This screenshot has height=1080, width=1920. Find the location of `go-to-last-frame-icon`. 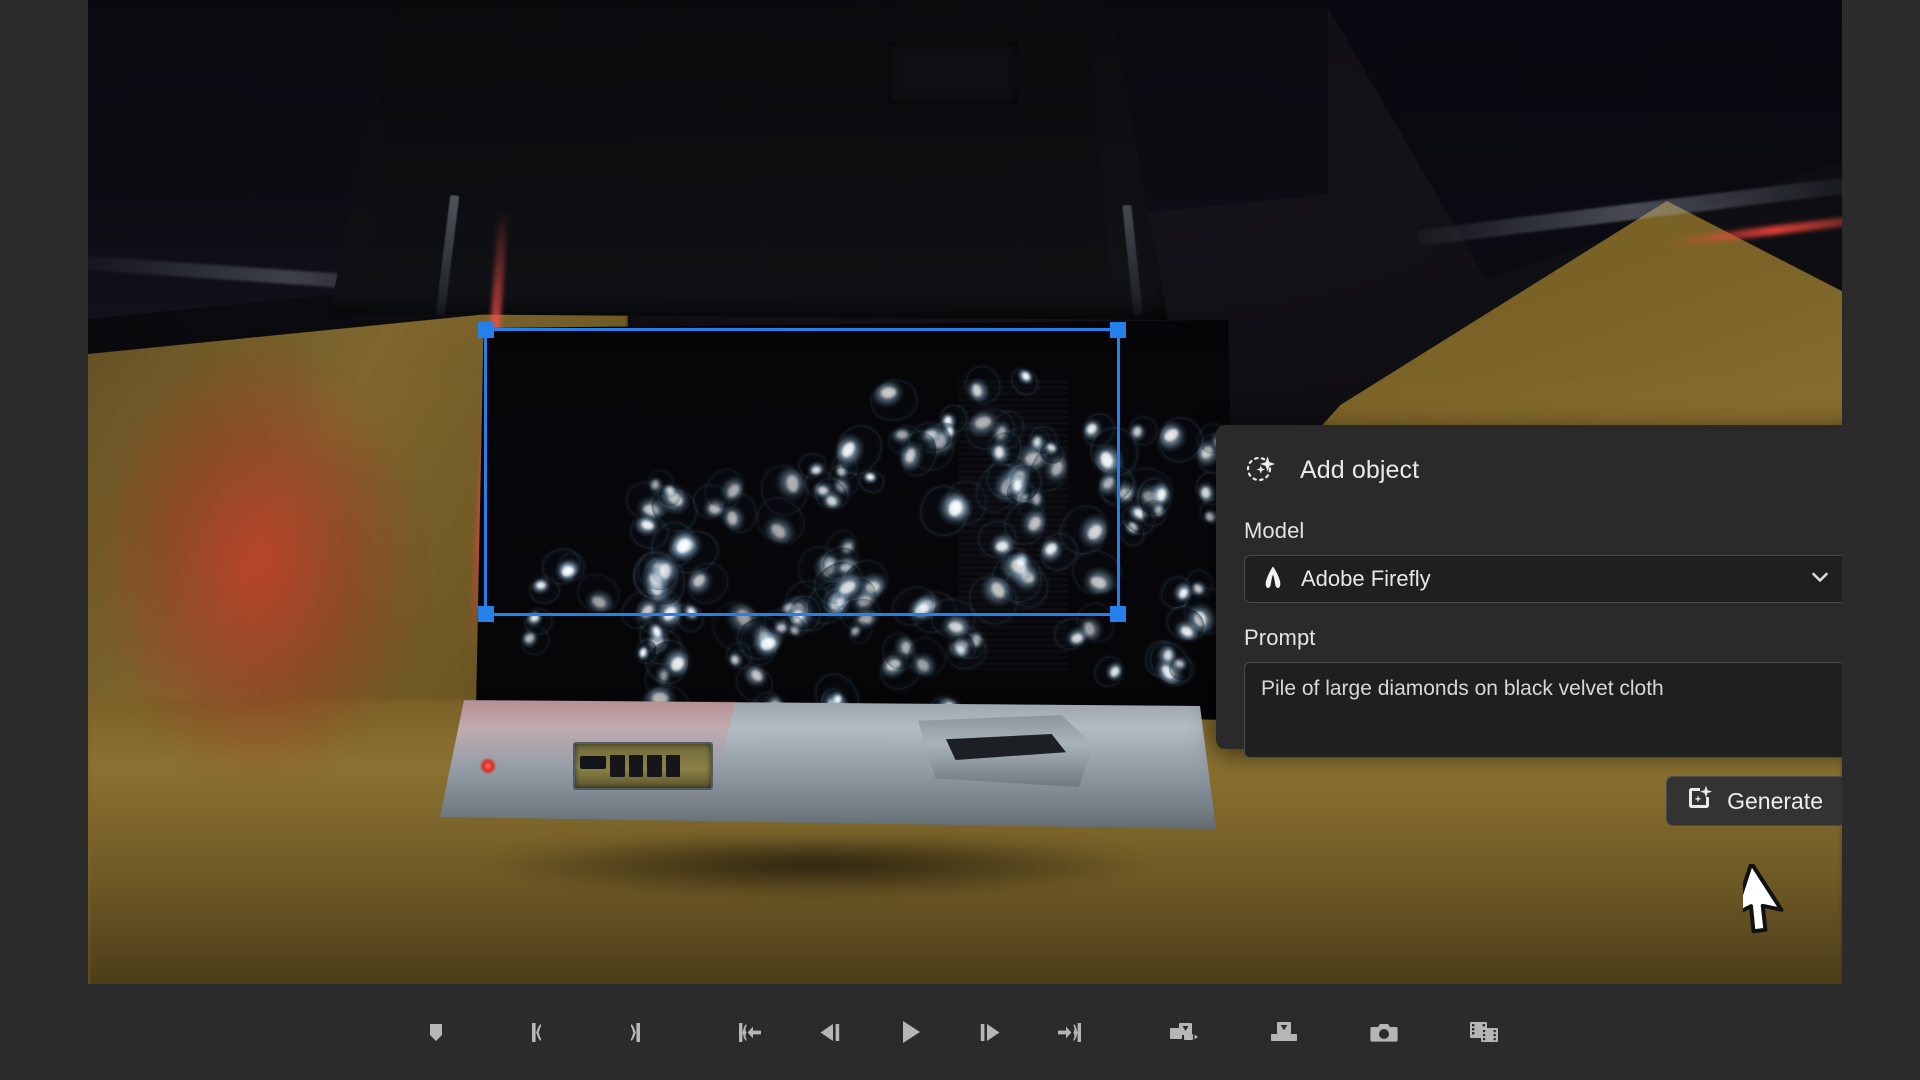

go-to-last-frame-icon is located at coordinates (1069, 1032).